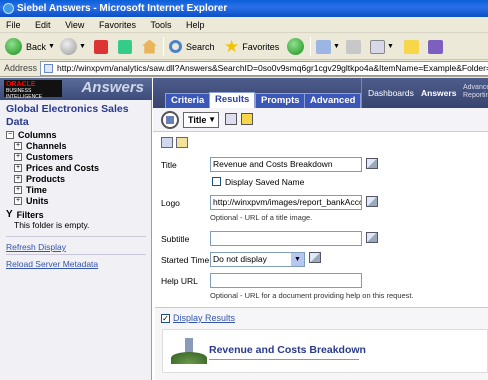  I want to click on refresh-display-link: Refresh Display, so click(36, 247).